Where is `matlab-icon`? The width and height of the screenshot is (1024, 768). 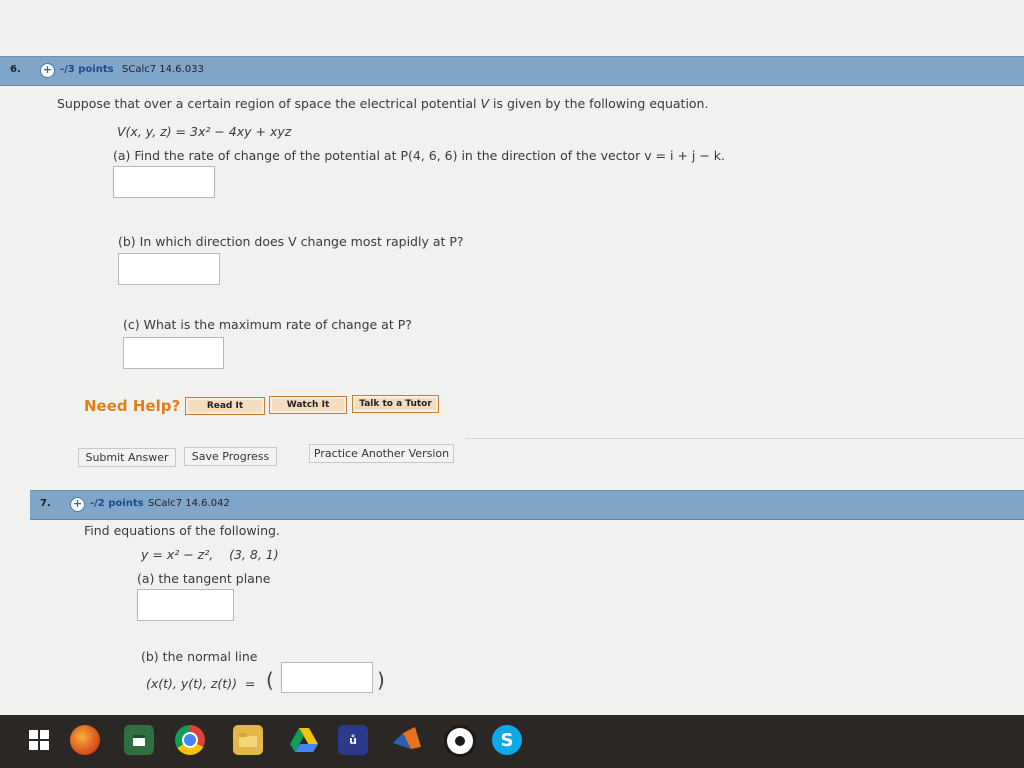 matlab-icon is located at coordinates (407, 740).